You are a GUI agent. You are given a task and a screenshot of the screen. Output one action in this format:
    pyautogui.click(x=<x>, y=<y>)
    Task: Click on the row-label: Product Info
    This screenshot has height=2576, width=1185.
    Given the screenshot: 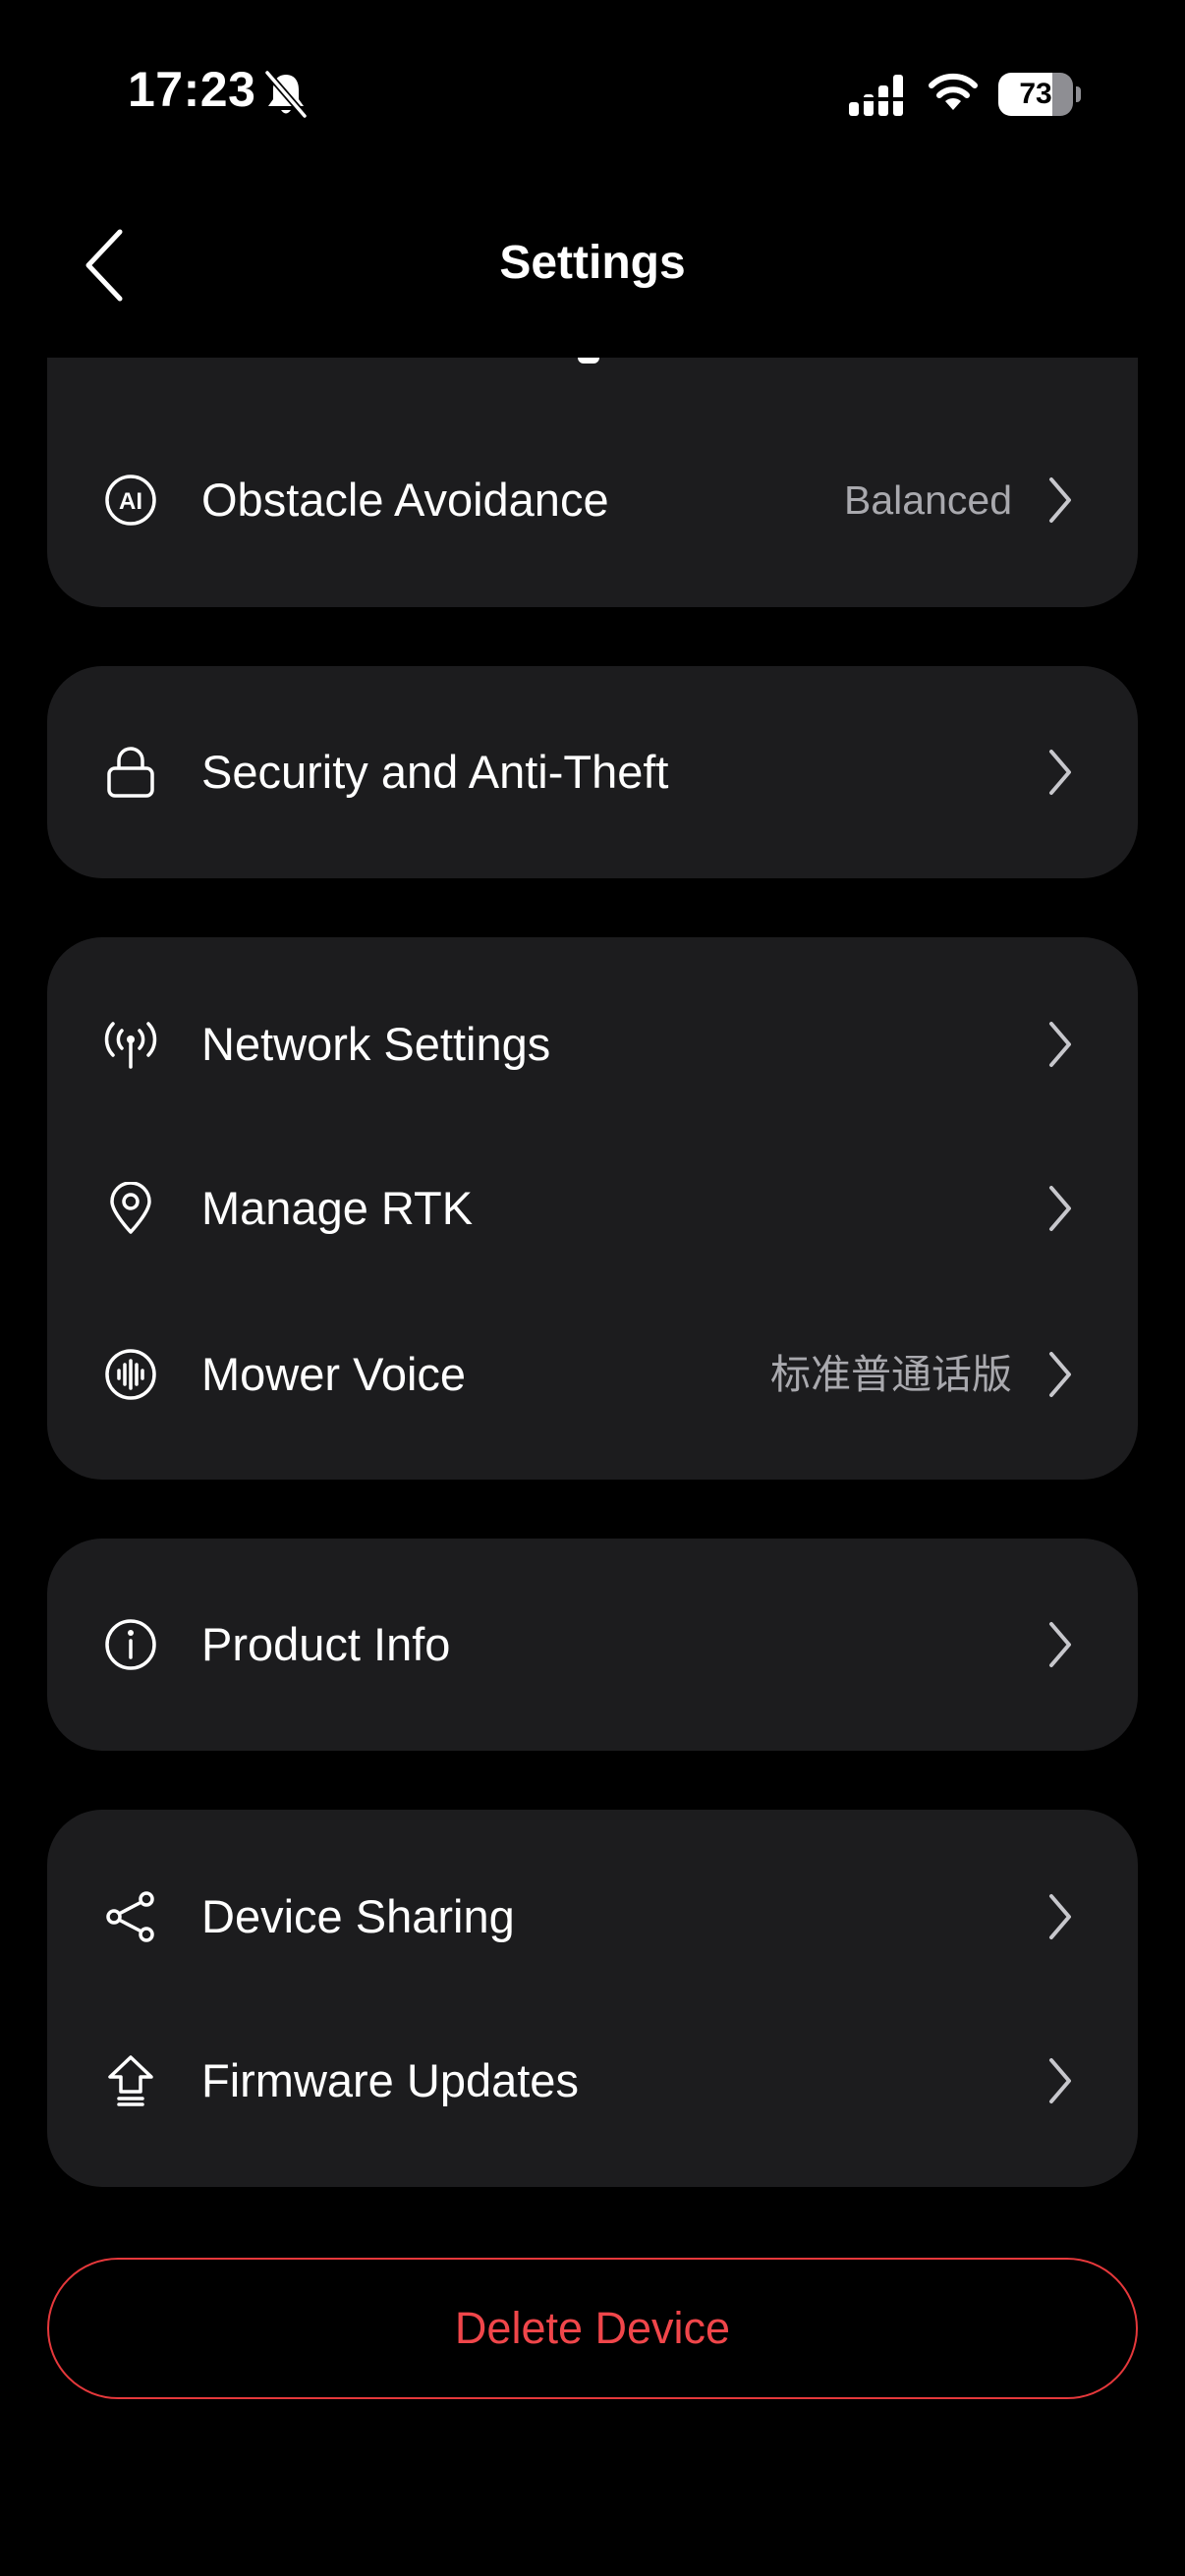 What is the action you would take?
    pyautogui.click(x=326, y=1644)
    